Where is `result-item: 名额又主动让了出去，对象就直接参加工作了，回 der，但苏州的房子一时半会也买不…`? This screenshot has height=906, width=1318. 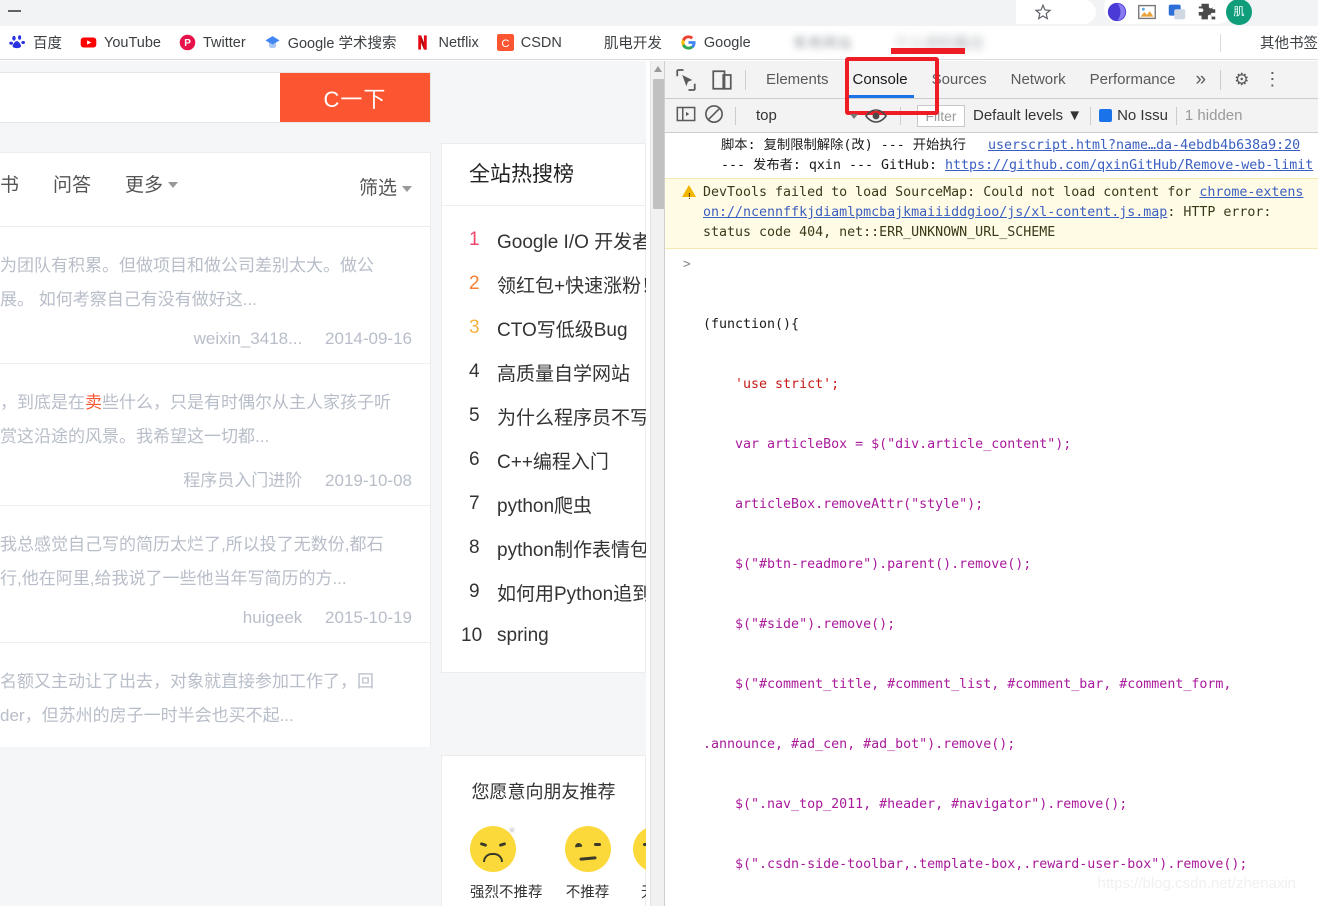
result-item: 名额又主动让了出去，对象就直接参加工作了，回 der，但苏州的房子一时半会也买不… is located at coordinates (215, 695).